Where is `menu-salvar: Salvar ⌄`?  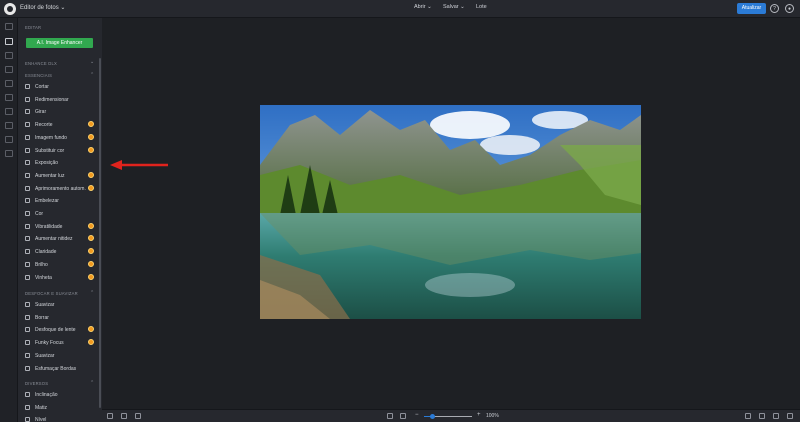 menu-salvar: Salvar ⌄ is located at coordinates (454, 7).